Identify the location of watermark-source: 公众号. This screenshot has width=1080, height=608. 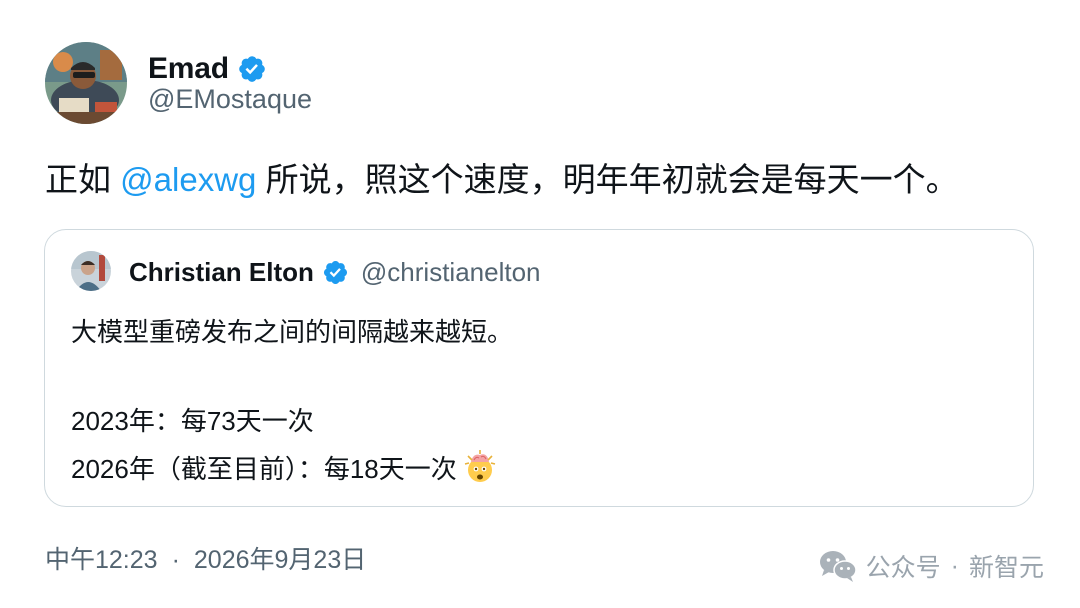
(903, 568).